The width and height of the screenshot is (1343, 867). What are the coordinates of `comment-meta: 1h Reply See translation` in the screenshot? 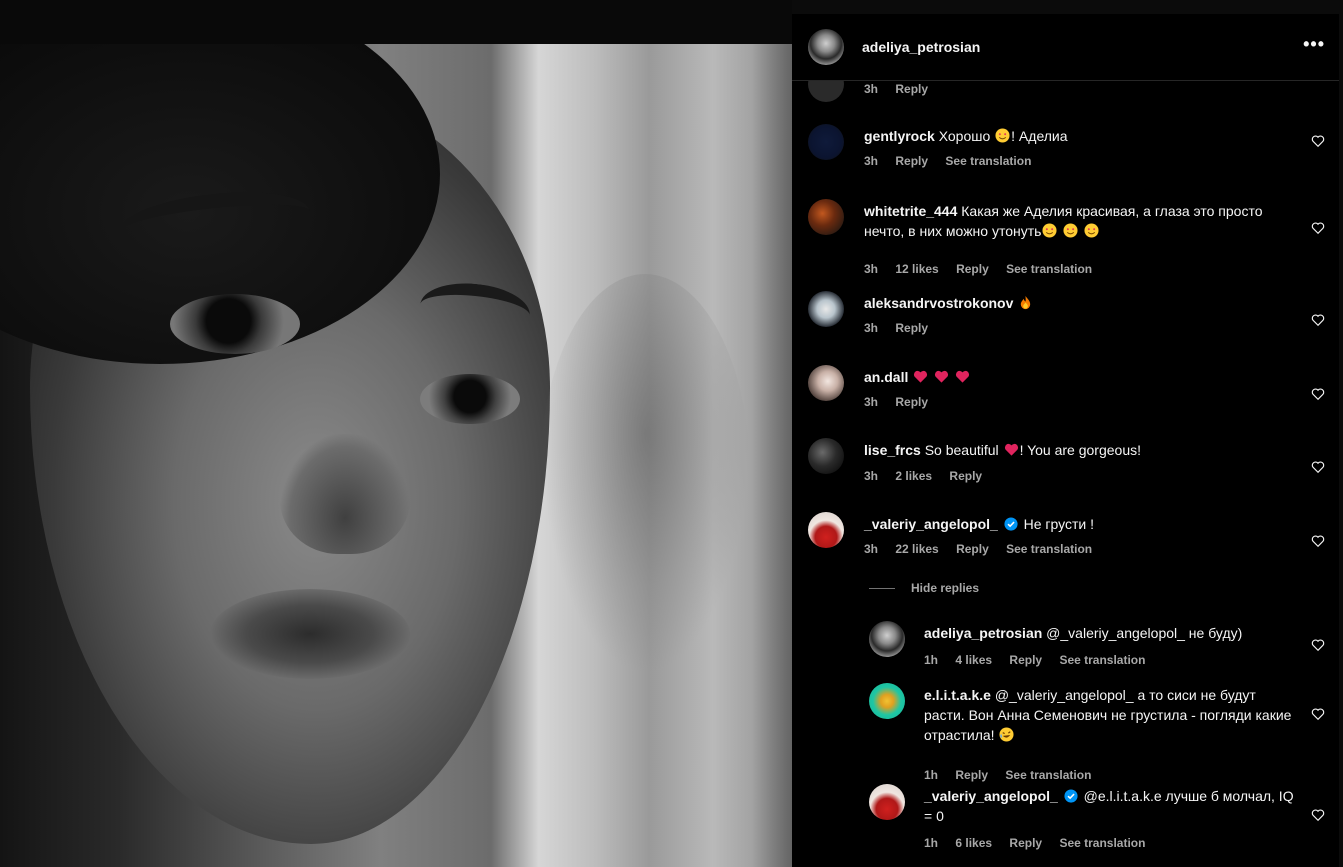 It's located at (1014, 775).